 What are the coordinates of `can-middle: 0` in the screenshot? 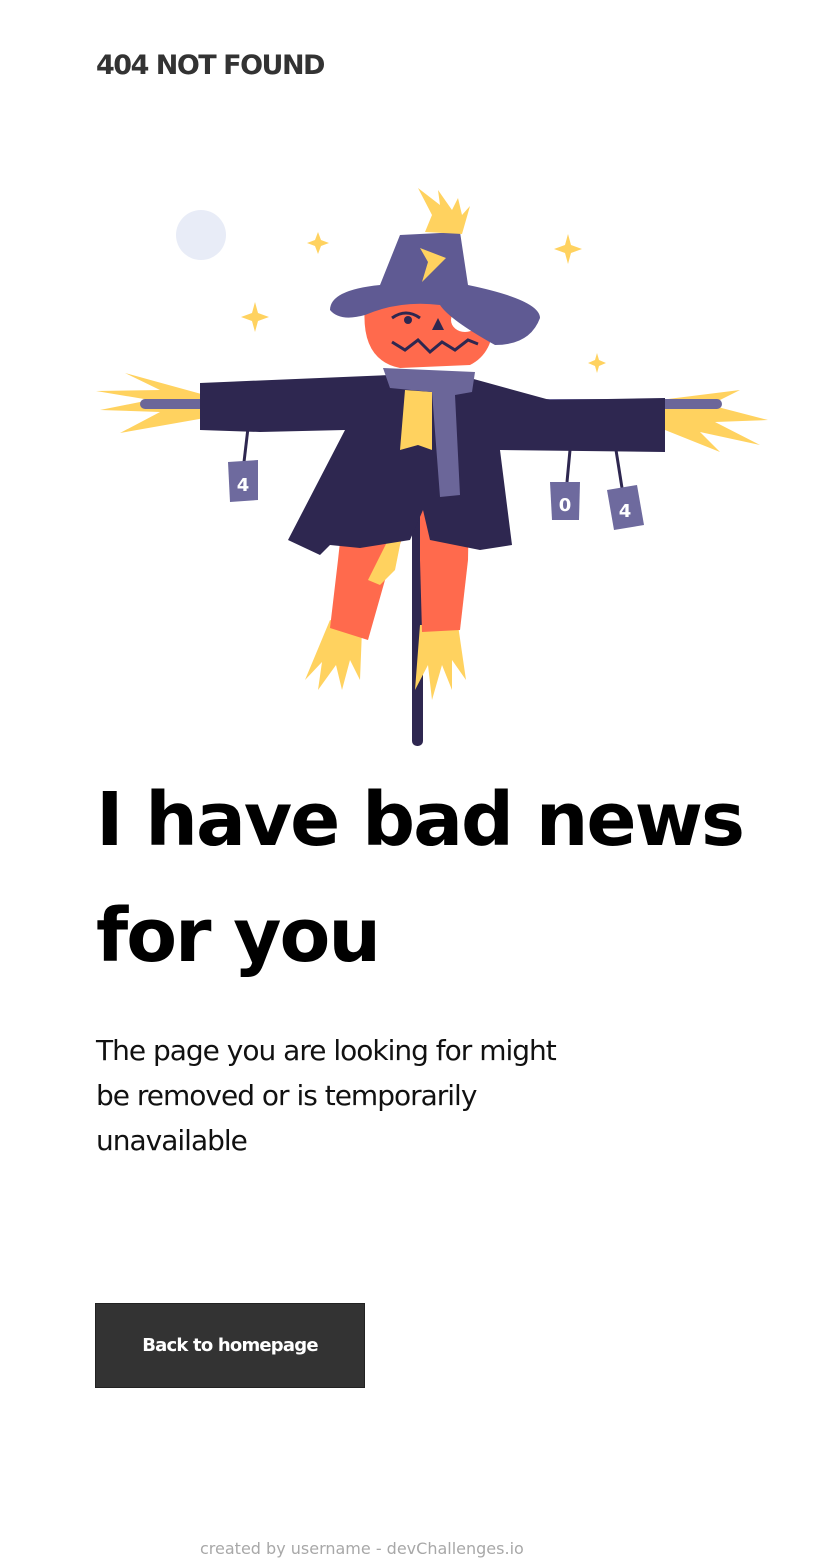 It's located at (565, 501).